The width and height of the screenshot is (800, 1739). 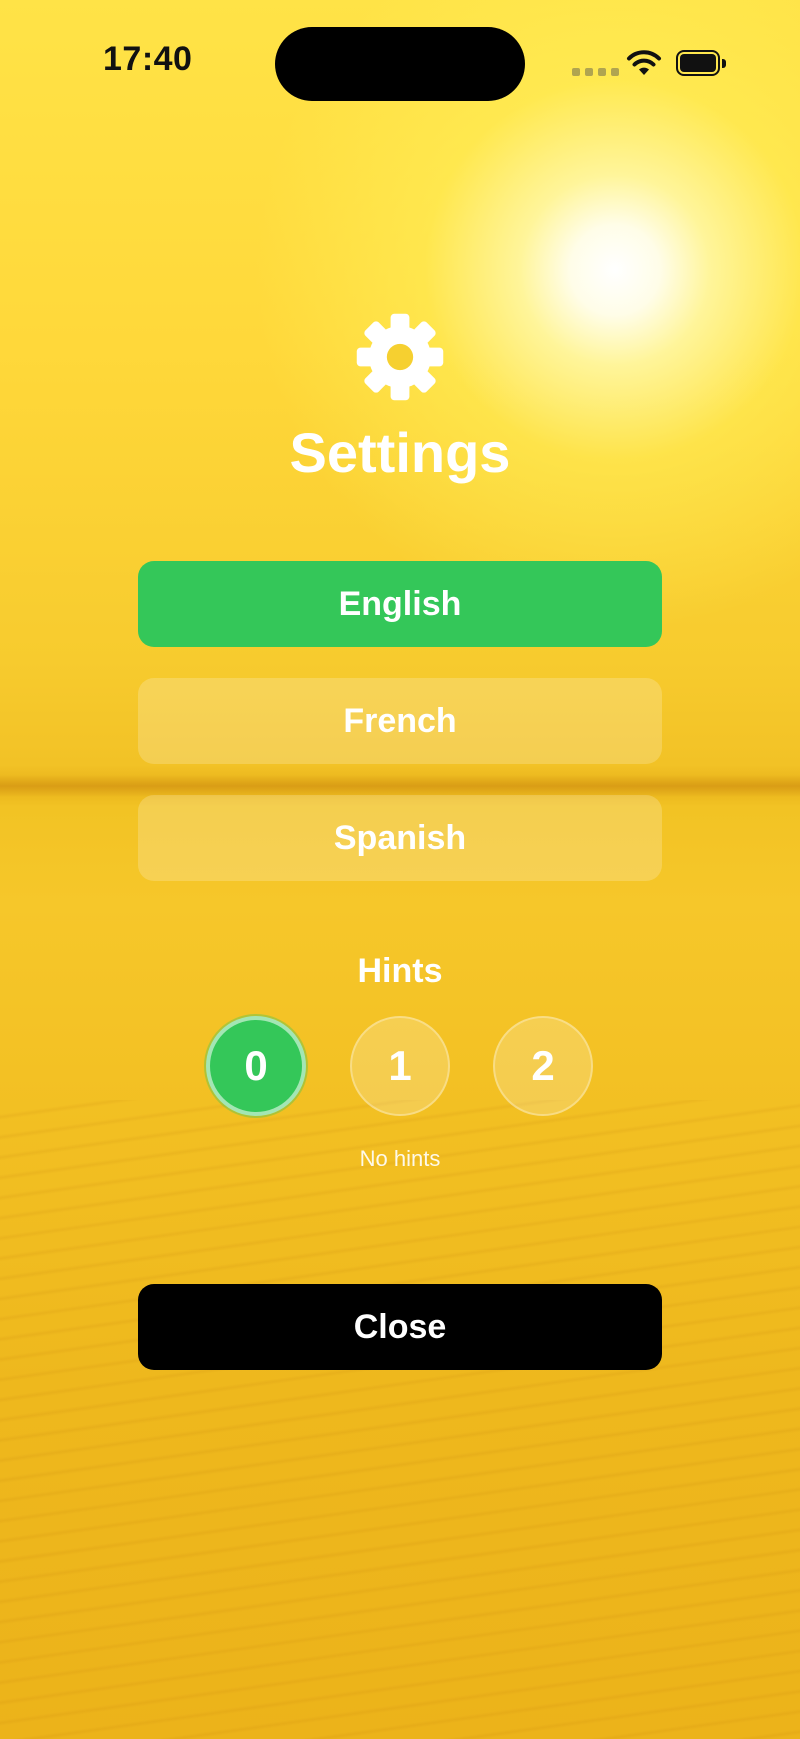 I want to click on status-time: 17:40, so click(x=148, y=59).